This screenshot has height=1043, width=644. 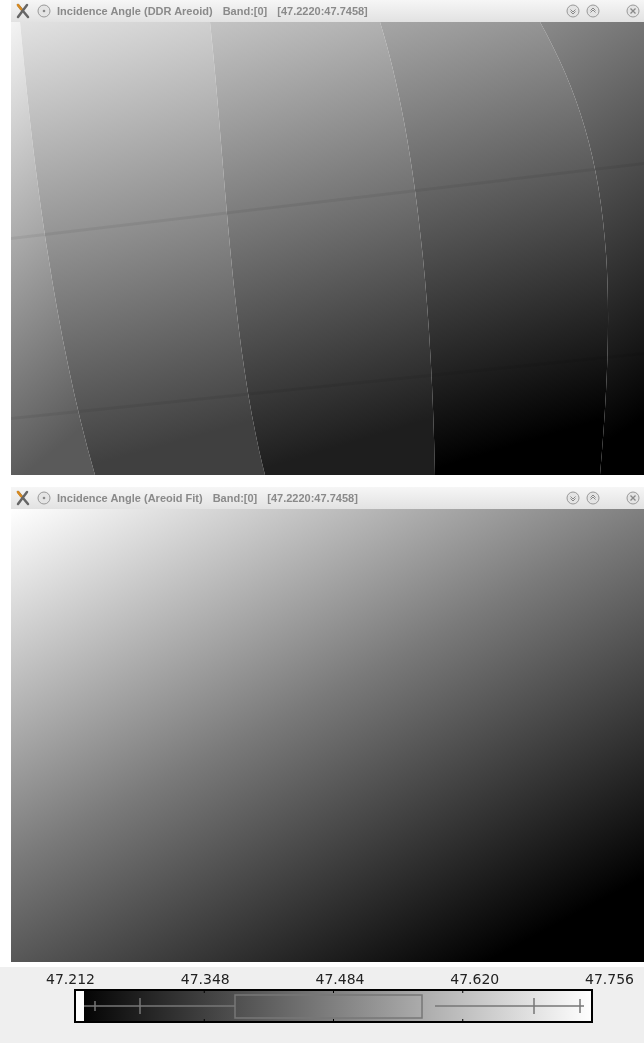 I want to click on tick-label: 47.212, so click(x=70, y=979).